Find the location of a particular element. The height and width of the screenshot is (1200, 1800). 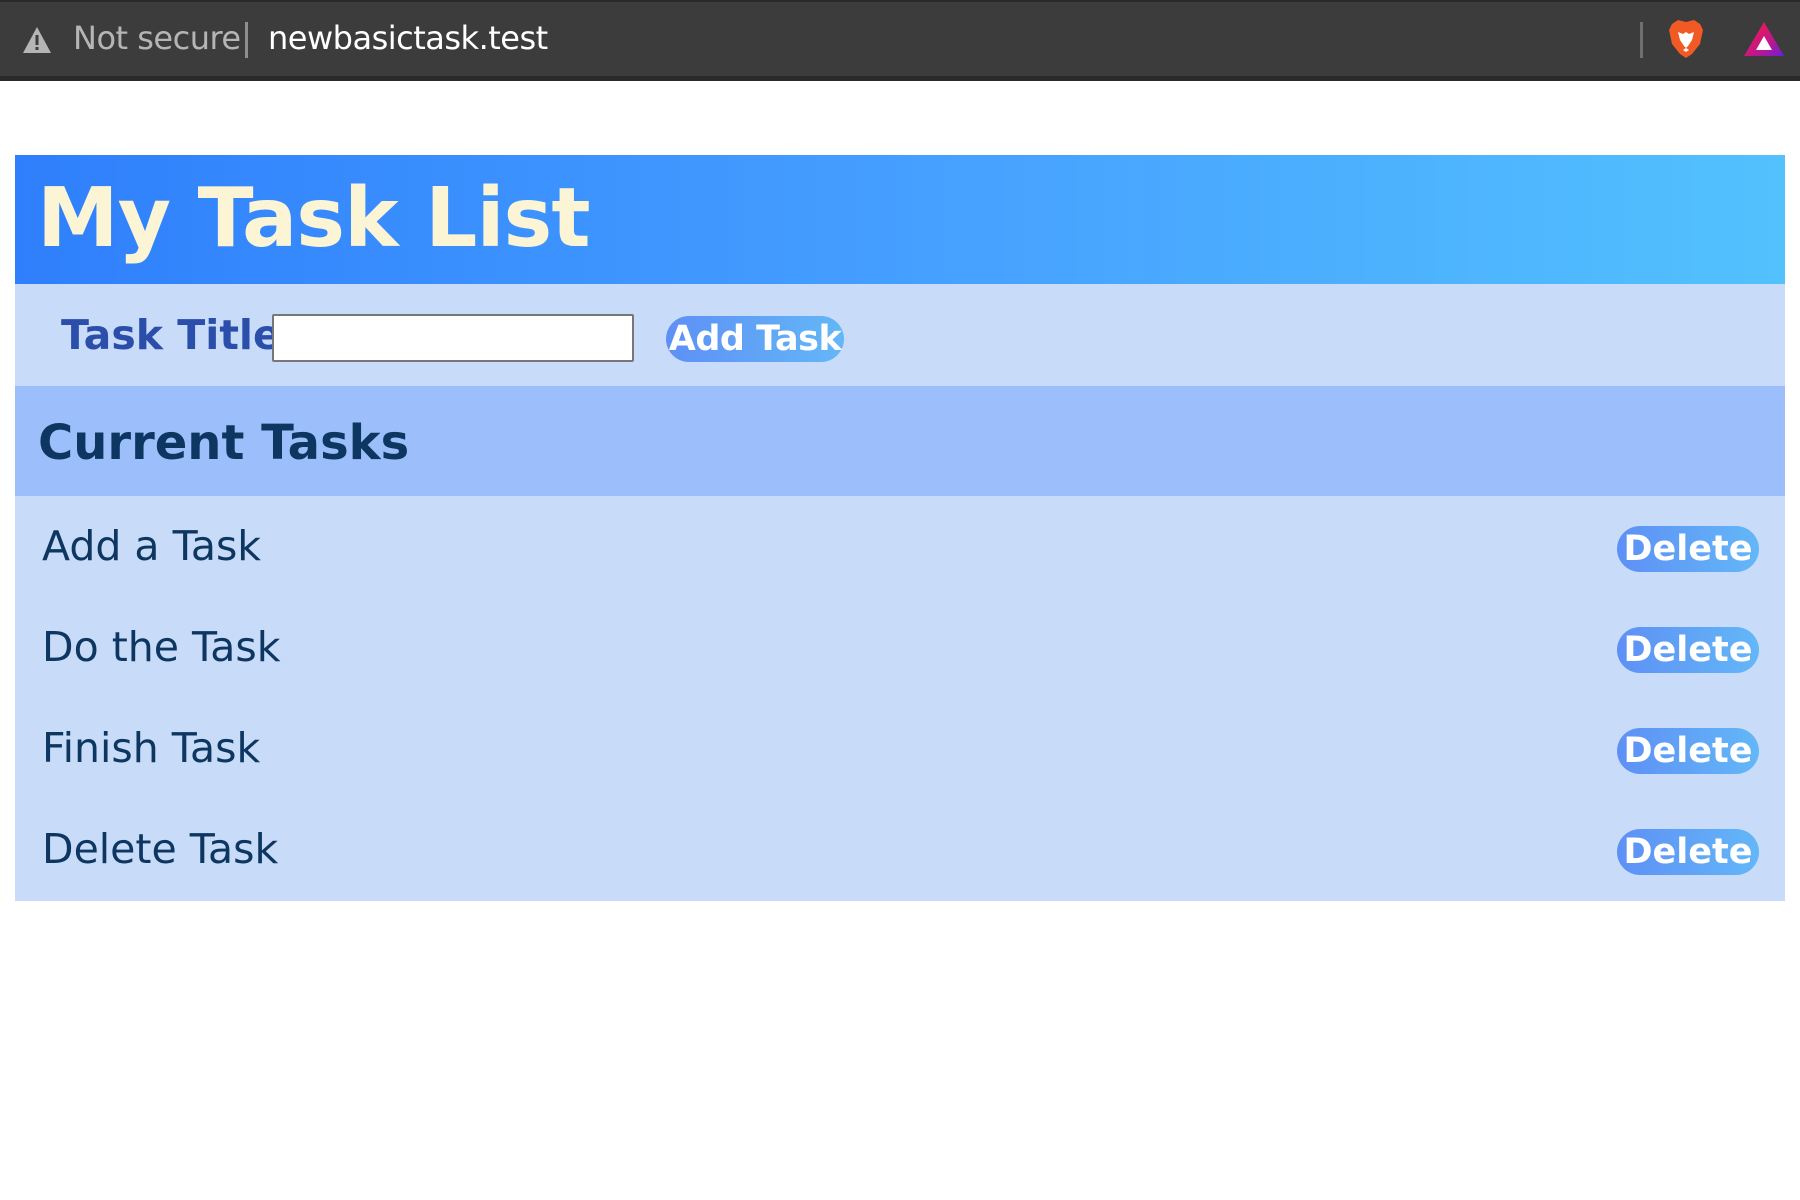

section-title: Current Tasks is located at coordinates (224, 443).